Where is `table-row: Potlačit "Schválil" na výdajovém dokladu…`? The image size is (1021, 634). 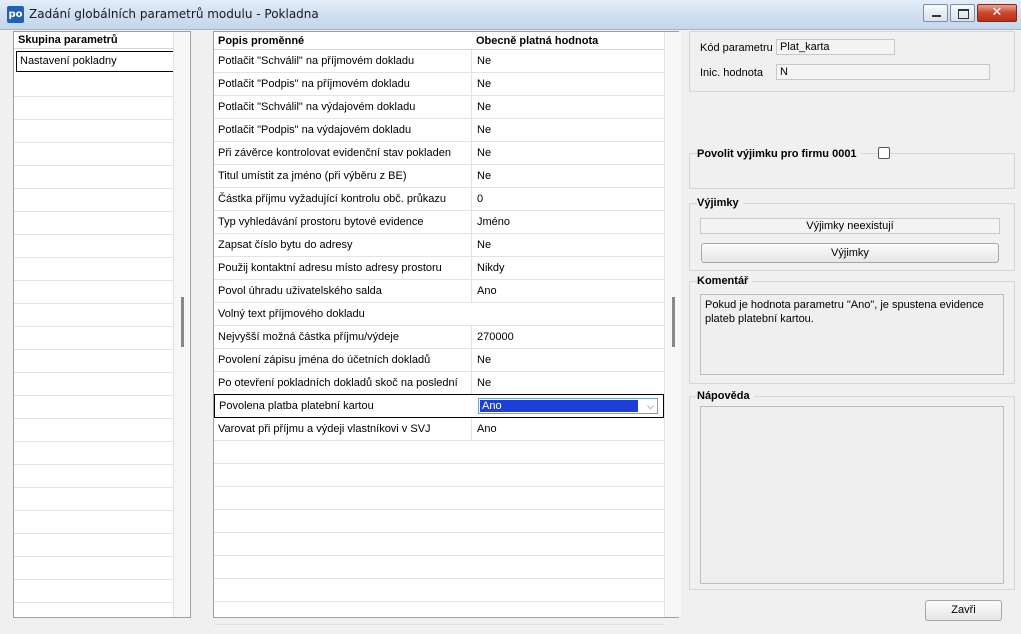
table-row: Potlačit "Schválil" na výdajovém dokladu… is located at coordinates (439, 107).